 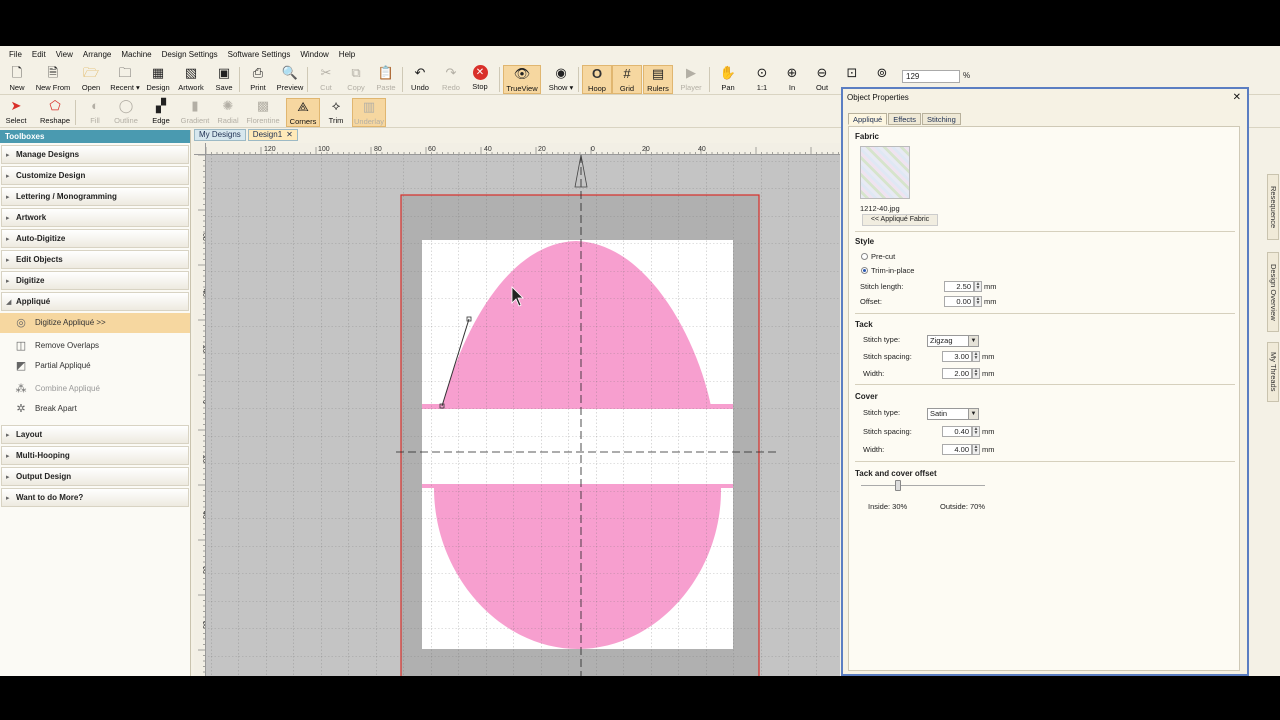 I want to click on stitch-length-field: 2.50, so click(x=959, y=286).